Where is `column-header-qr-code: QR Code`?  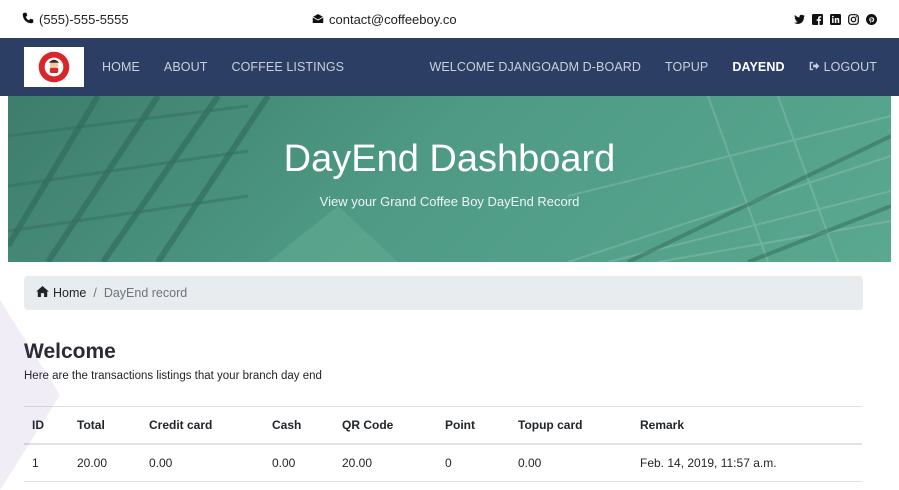
column-header-qr-code: QR Code is located at coordinates (385, 425).